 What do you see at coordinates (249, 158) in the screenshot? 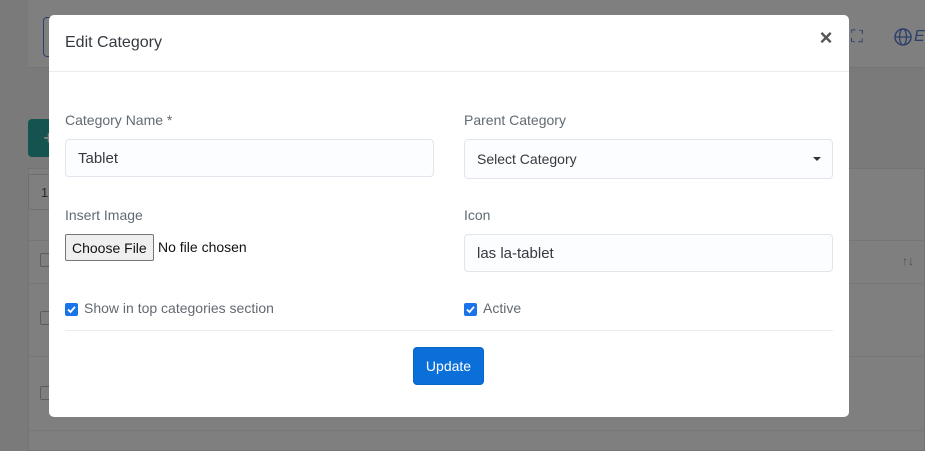
I see `category-name-input` at bounding box center [249, 158].